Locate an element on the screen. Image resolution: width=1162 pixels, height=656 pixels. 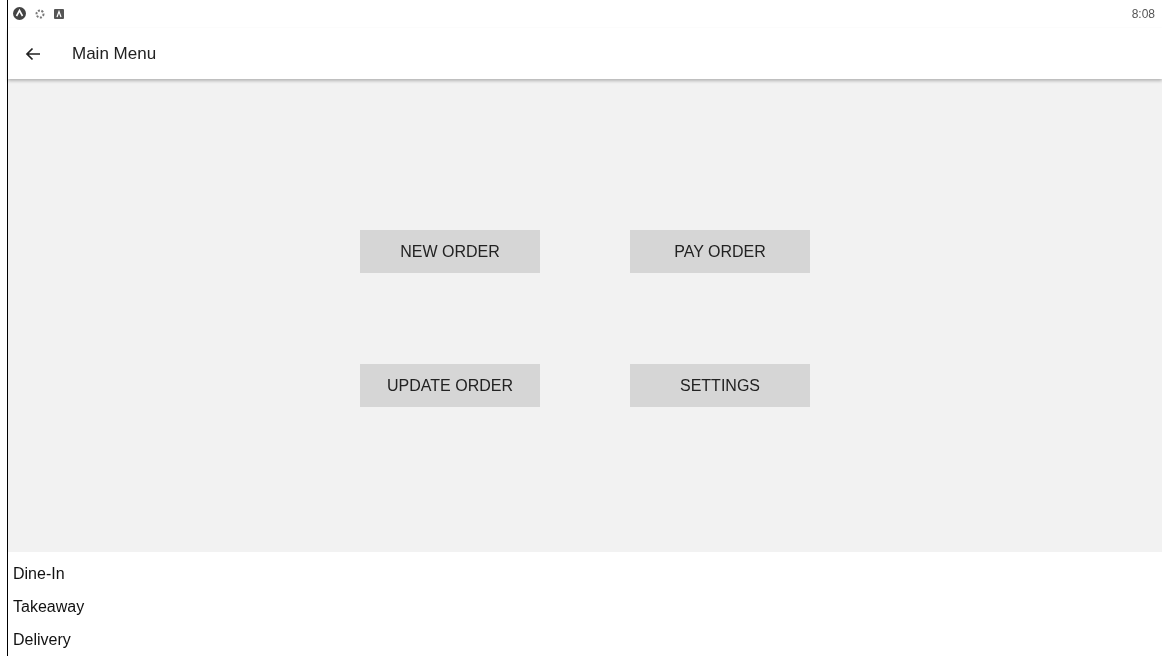
menu-button: PAY ORDER is located at coordinates (720, 252).